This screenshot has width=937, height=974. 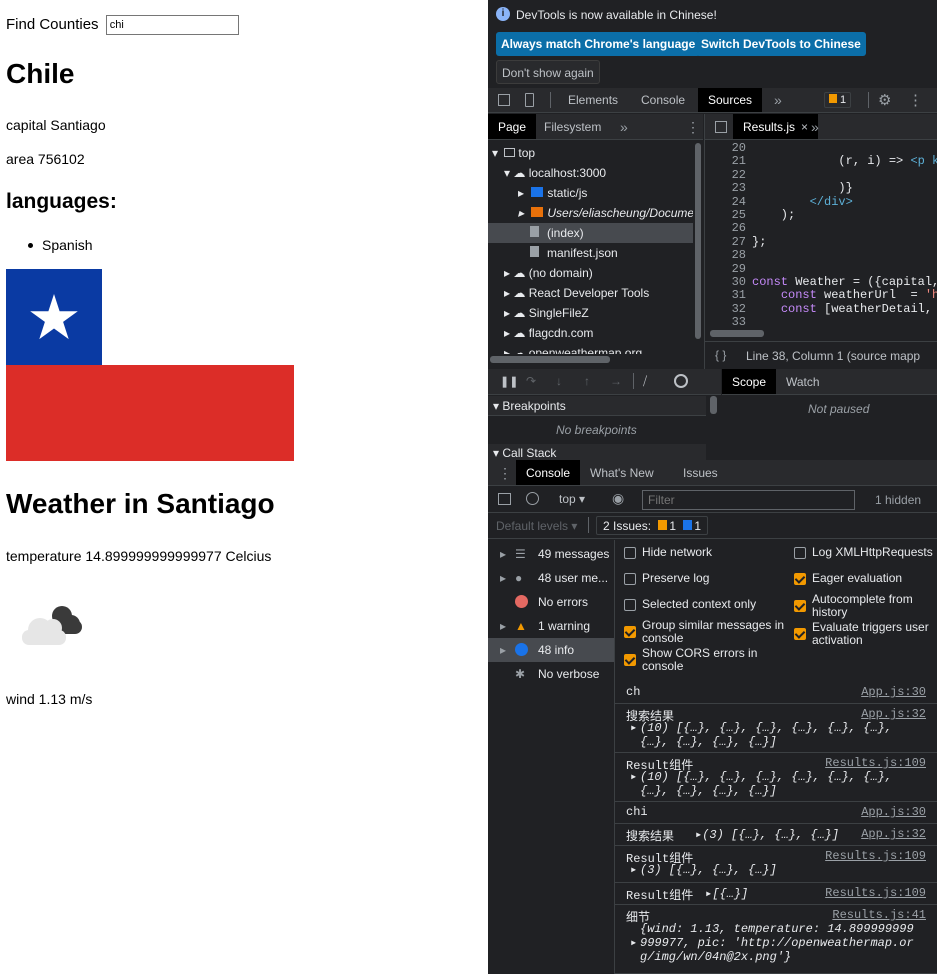 I want to click on group-similar-checkbox, so click(x=630, y=632).